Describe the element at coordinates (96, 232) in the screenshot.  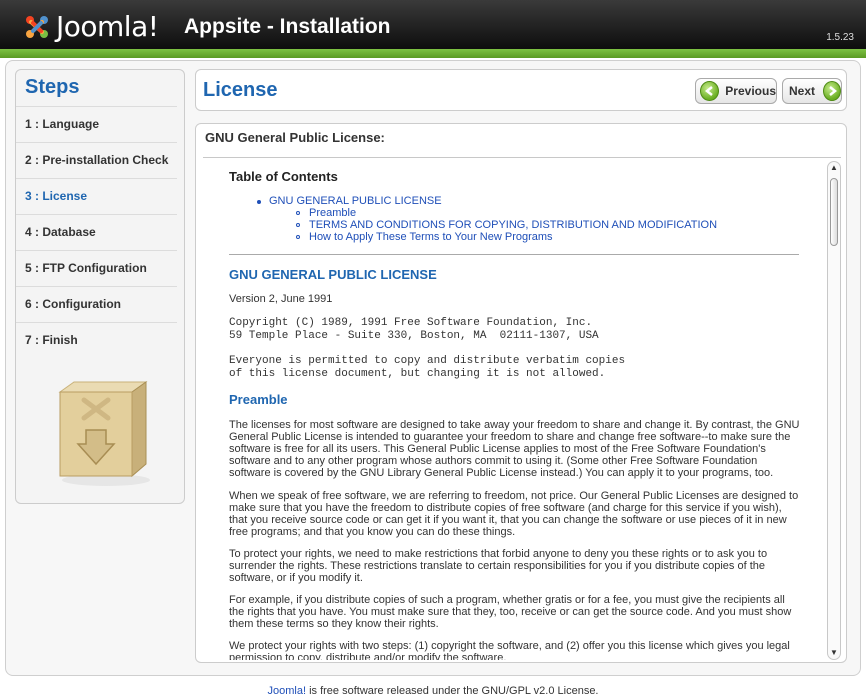
I see `step-database: 4 : Database` at that location.